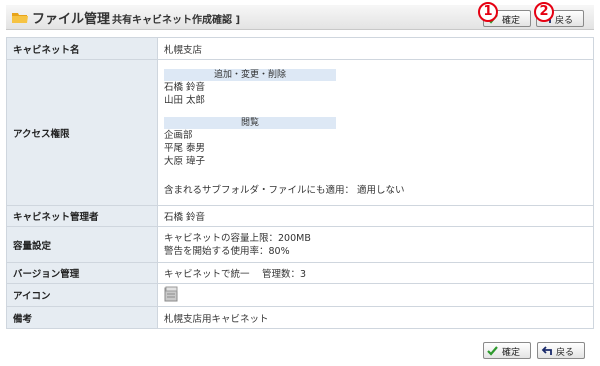 The image size is (600, 366). What do you see at coordinates (185, 100) in the screenshot?
I see `edit-user: 山田 太郎` at bounding box center [185, 100].